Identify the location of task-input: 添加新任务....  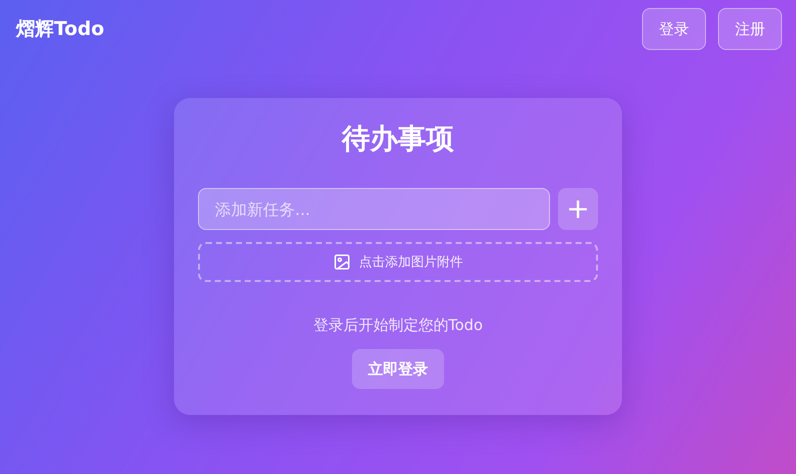
(374, 209).